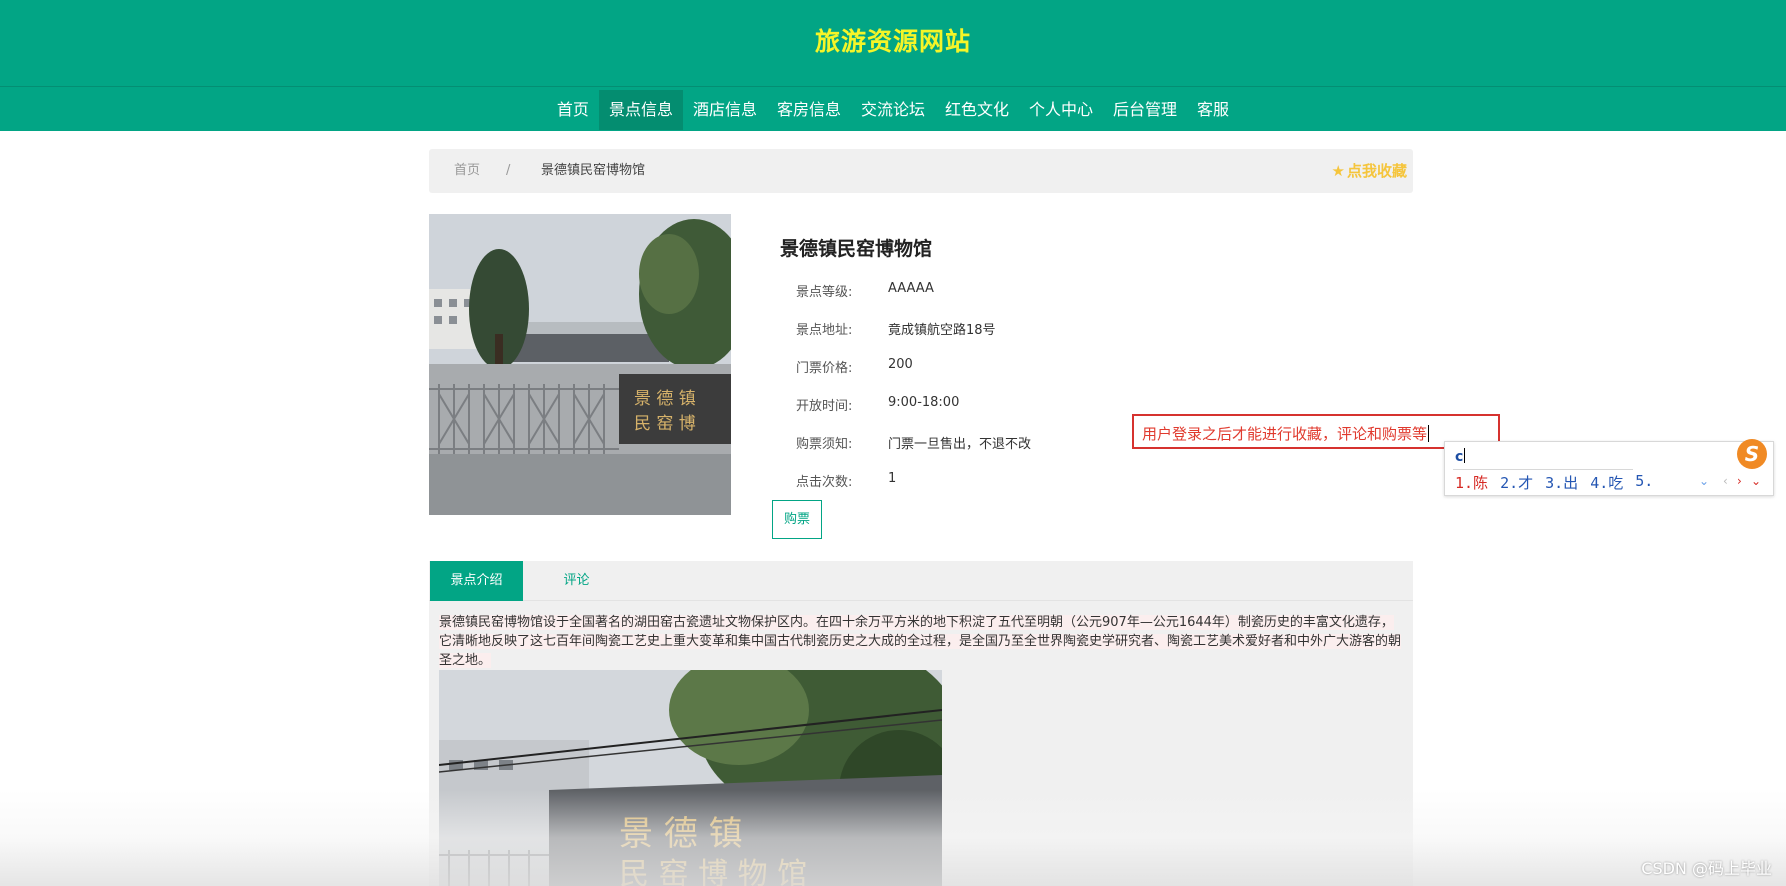 Image resolution: width=1786 pixels, height=886 pixels. Describe the element at coordinates (1606, 482) in the screenshot. I see `ime-candidate: 4.吃` at that location.